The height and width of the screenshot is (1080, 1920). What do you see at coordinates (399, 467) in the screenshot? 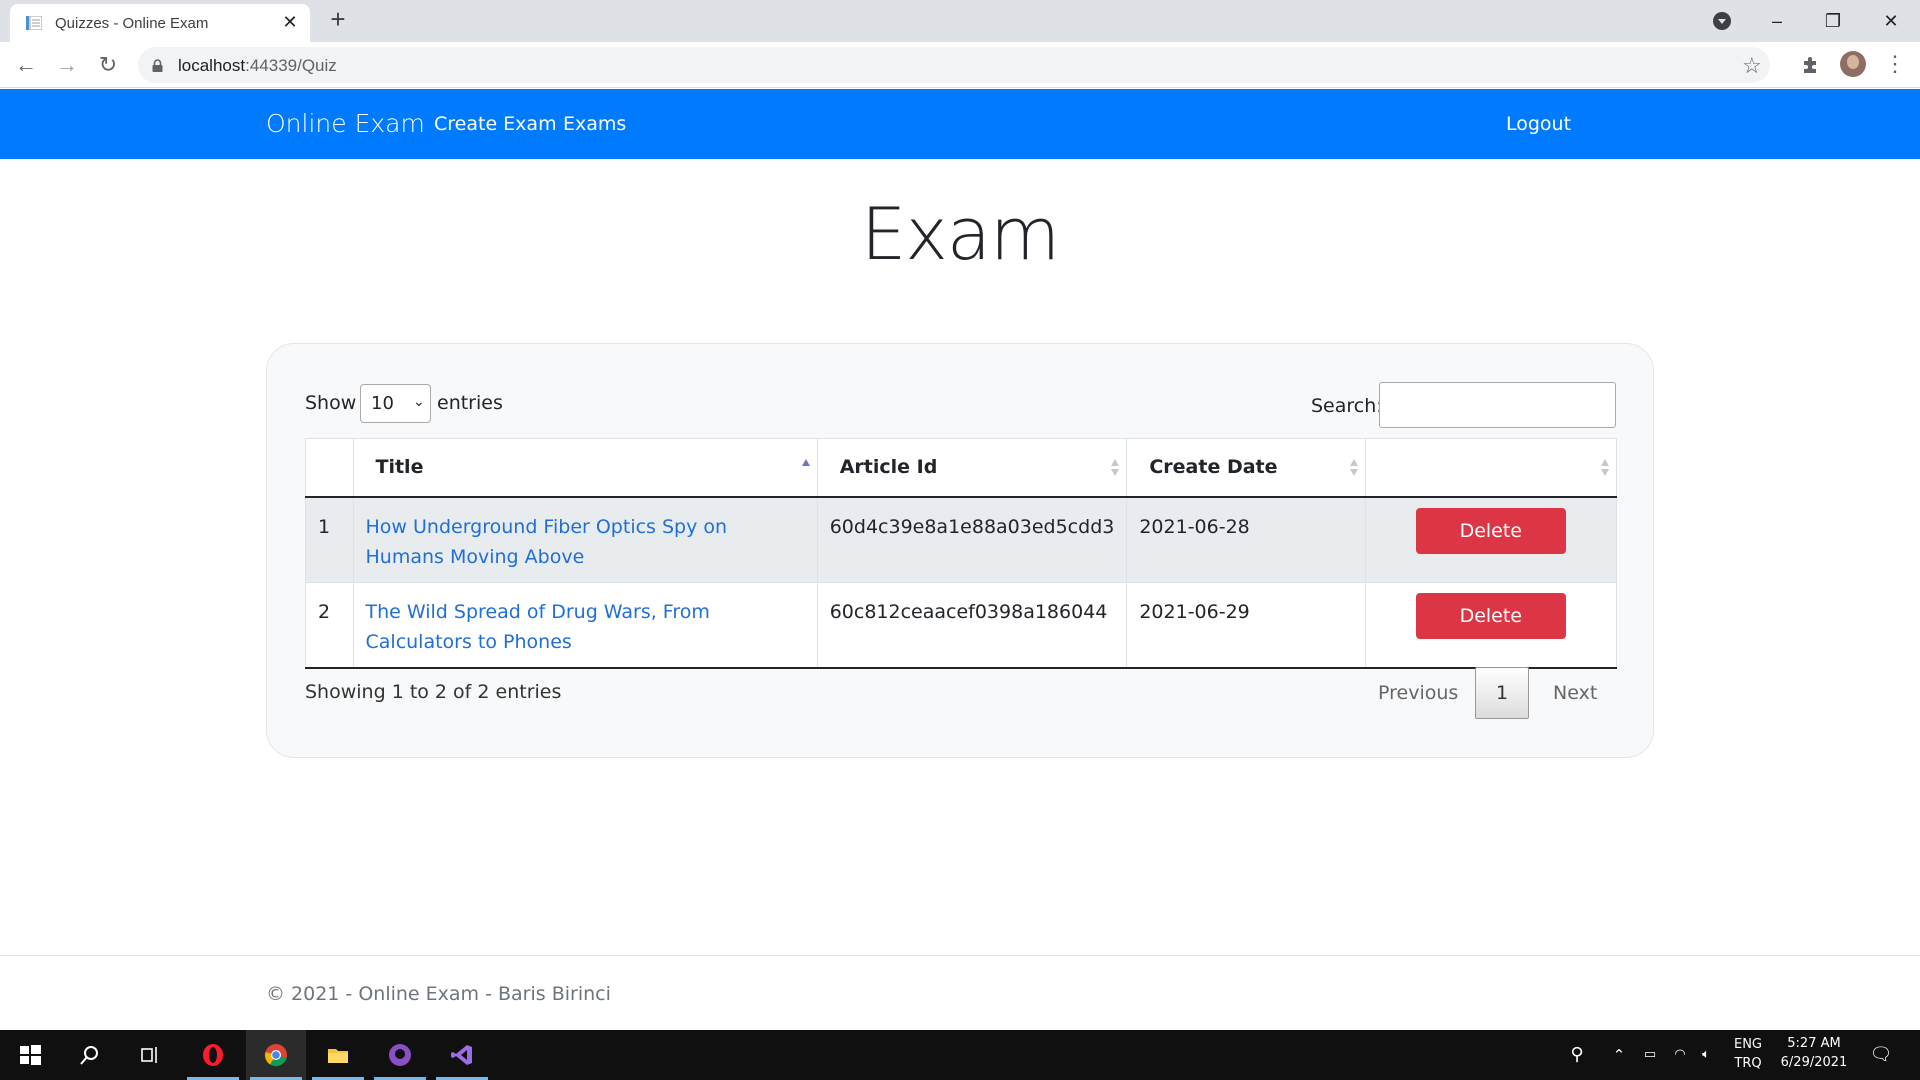
I see `column-header-title-label: Title` at bounding box center [399, 467].